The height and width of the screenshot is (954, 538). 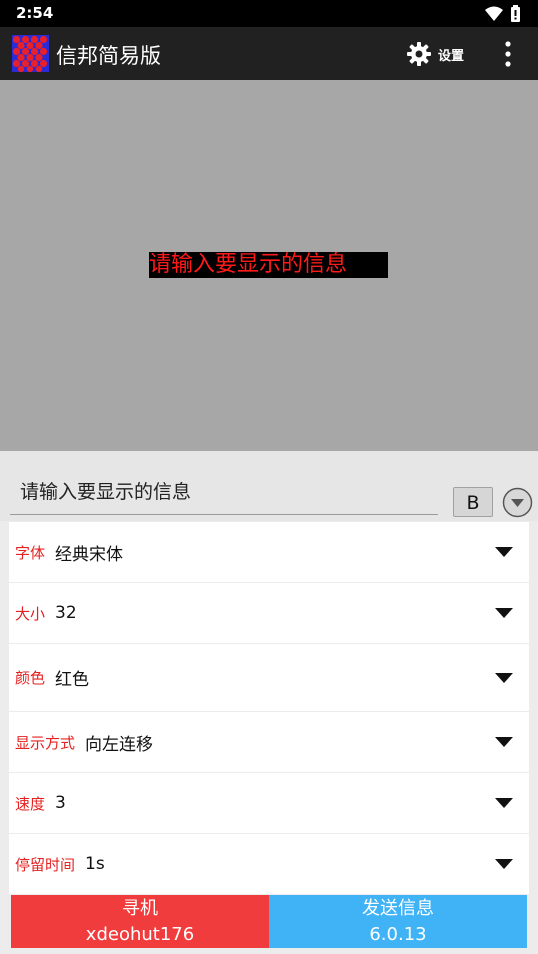 I want to click on setting-value: 经典宋体, so click(x=89, y=554).